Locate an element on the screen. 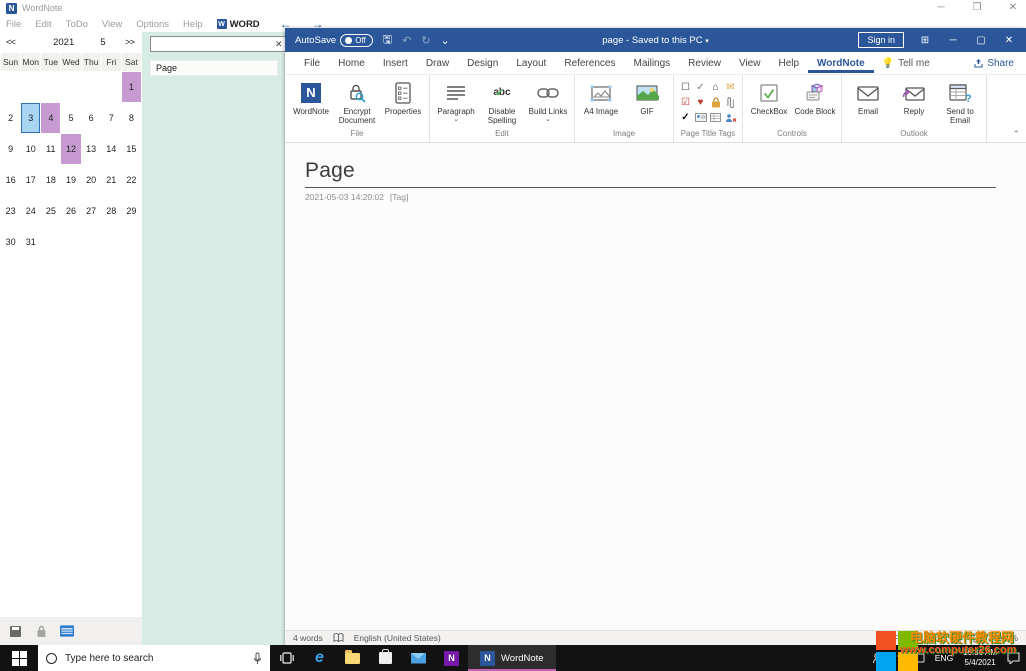 The width and height of the screenshot is (1026, 671). tray-expand-icon: ⌃ is located at coordinates (899, 658).